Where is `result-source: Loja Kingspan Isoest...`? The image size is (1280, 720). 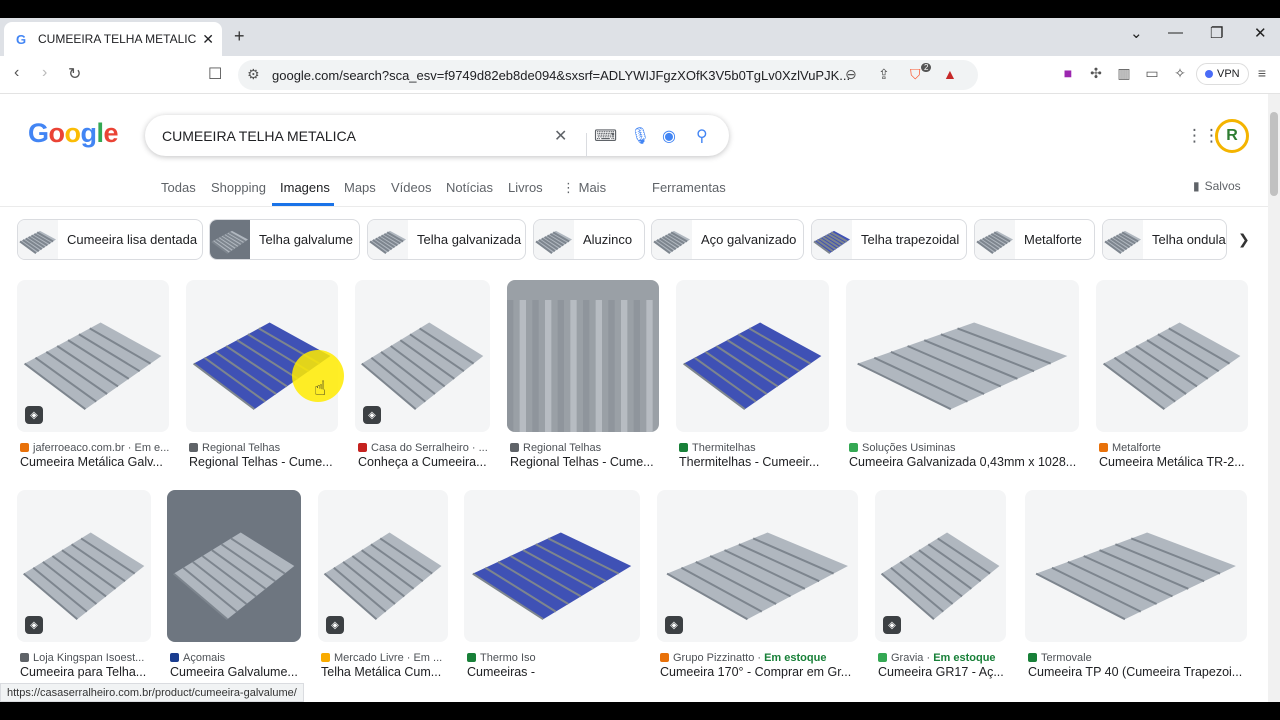
result-source: Loja Kingspan Isoest... is located at coordinates (85, 658).